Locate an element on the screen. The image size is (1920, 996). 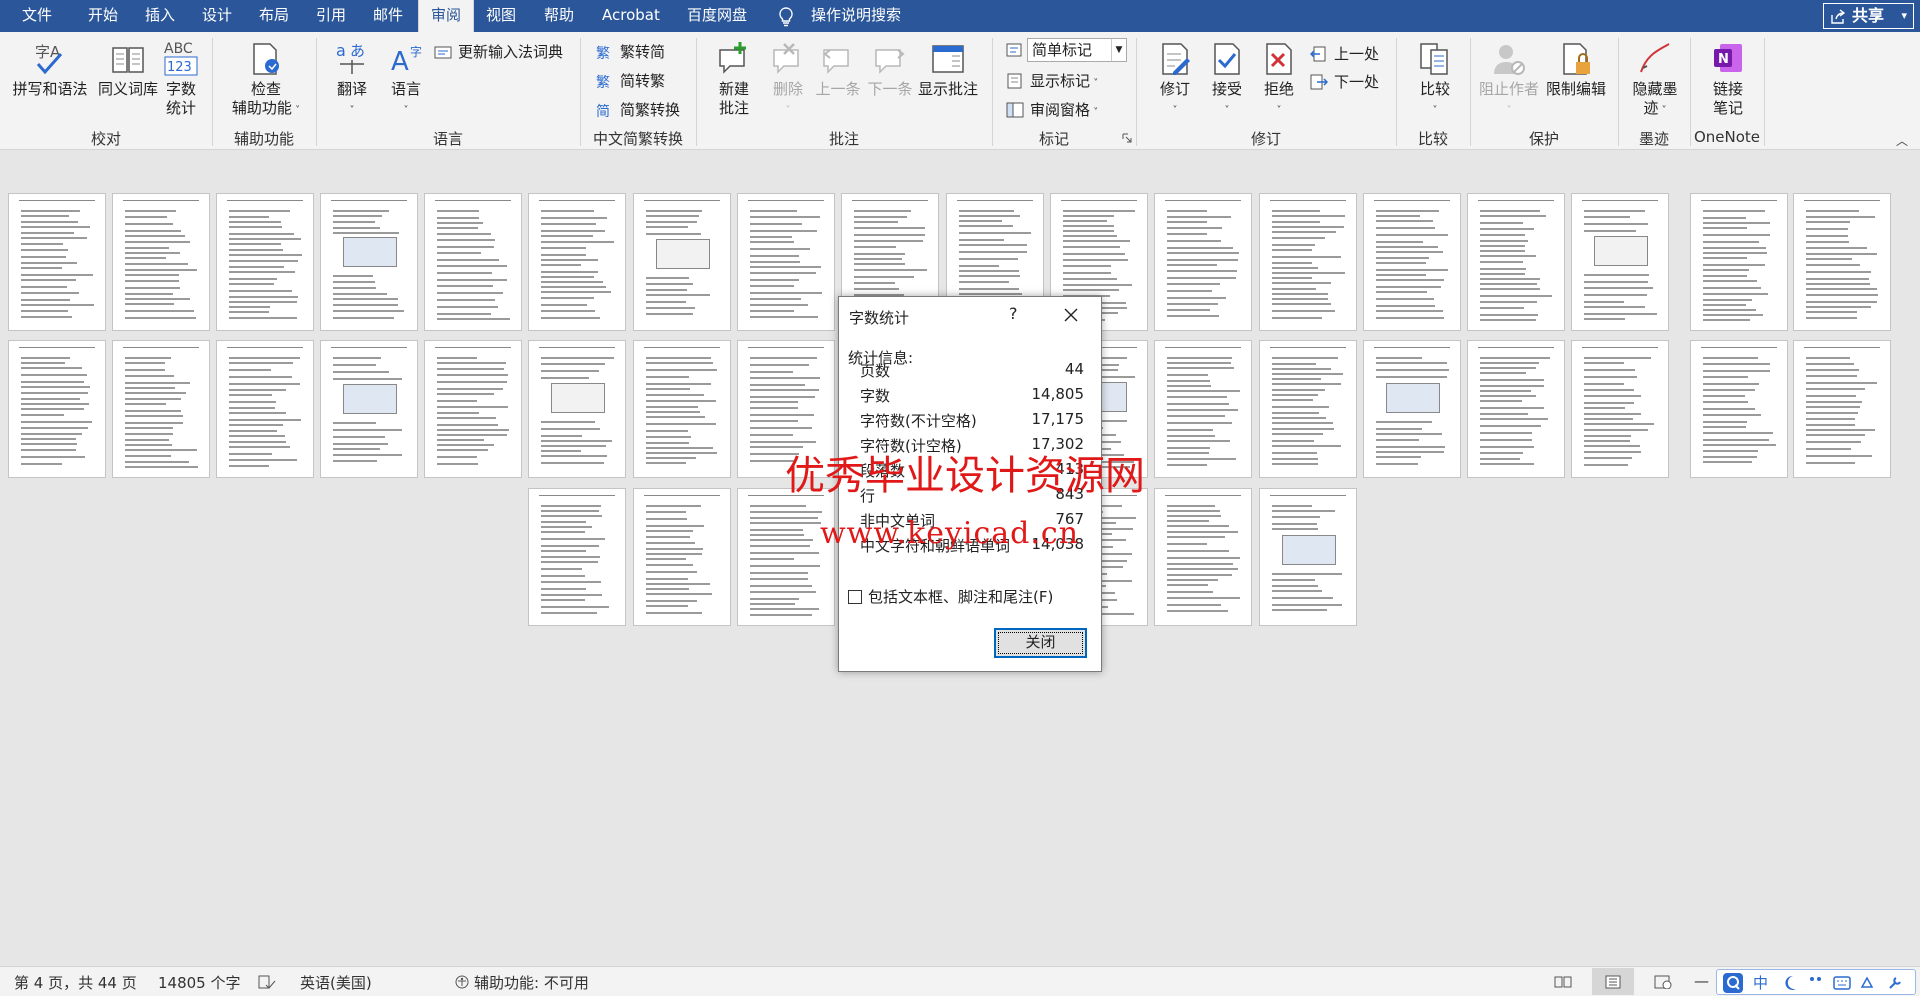
tab-references: 引用 is located at coordinates (331, 16).